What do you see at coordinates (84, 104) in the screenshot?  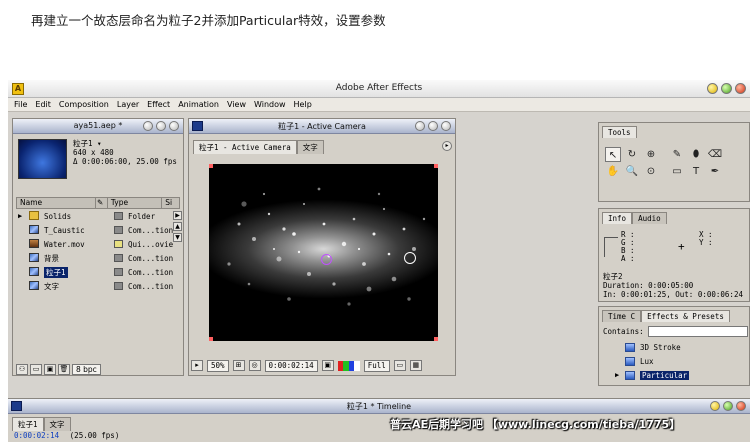 I see `menu-composition: Composition` at bounding box center [84, 104].